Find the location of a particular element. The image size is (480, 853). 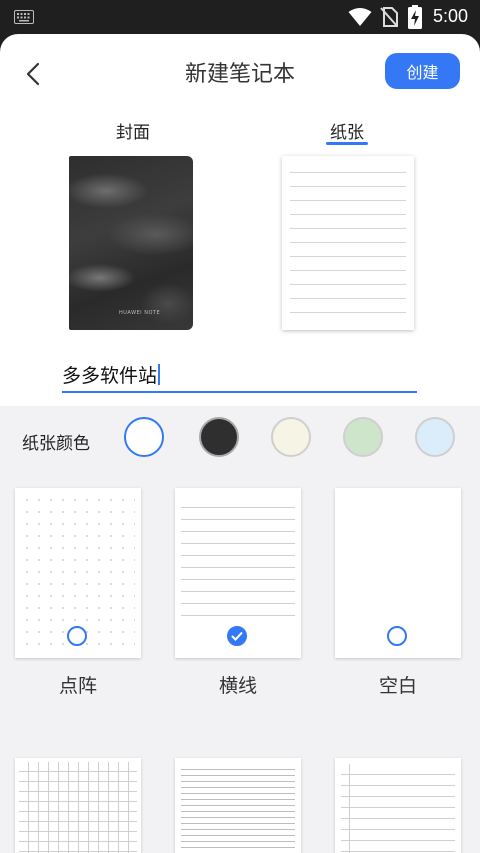

swatch-black is located at coordinates (219, 437).